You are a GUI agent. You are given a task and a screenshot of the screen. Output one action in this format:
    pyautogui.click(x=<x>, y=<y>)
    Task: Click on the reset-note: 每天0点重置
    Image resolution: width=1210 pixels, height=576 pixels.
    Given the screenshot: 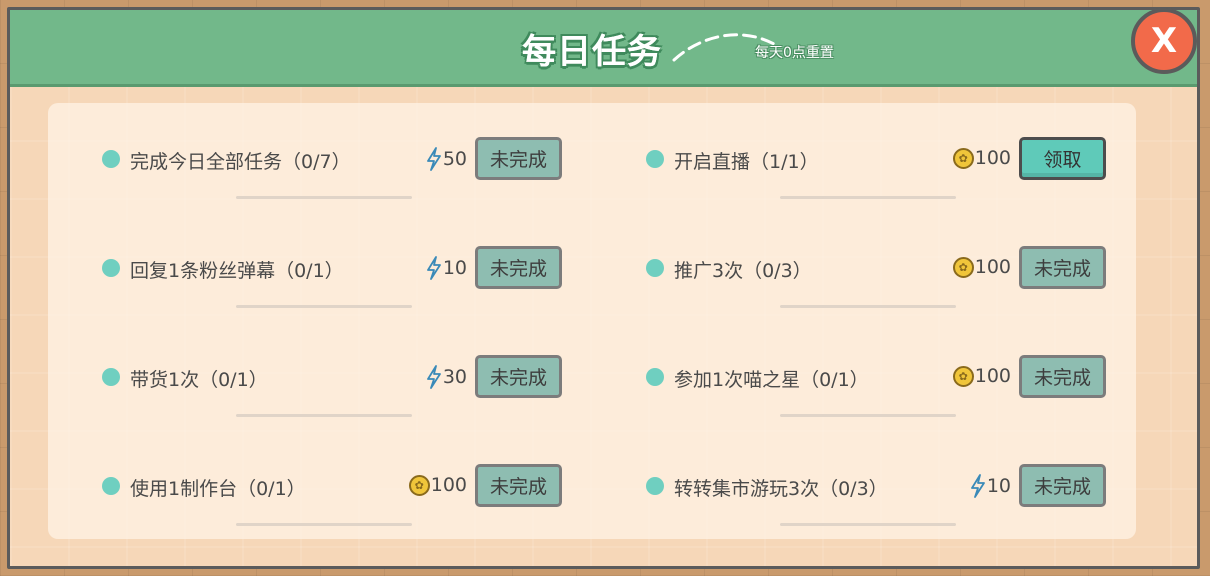 What is the action you would take?
    pyautogui.click(x=794, y=53)
    